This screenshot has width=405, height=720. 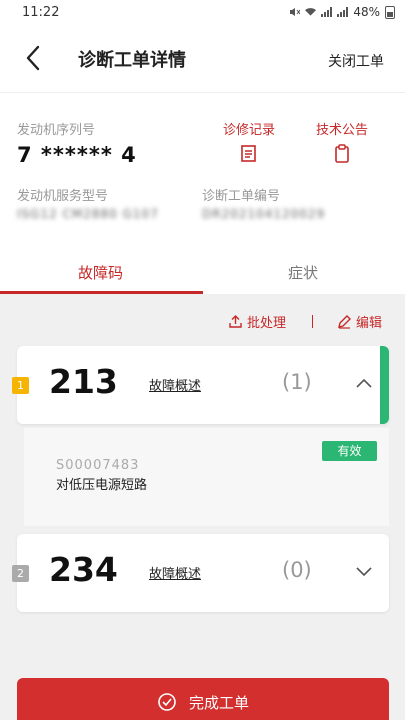 What do you see at coordinates (366, 12) in the screenshot?
I see `battery-level: 48%` at bounding box center [366, 12].